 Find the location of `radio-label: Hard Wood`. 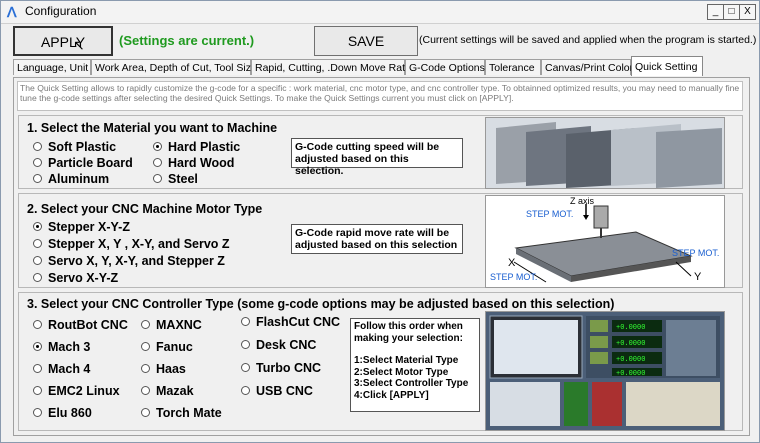

radio-label: Hard Wood is located at coordinates (201, 163).